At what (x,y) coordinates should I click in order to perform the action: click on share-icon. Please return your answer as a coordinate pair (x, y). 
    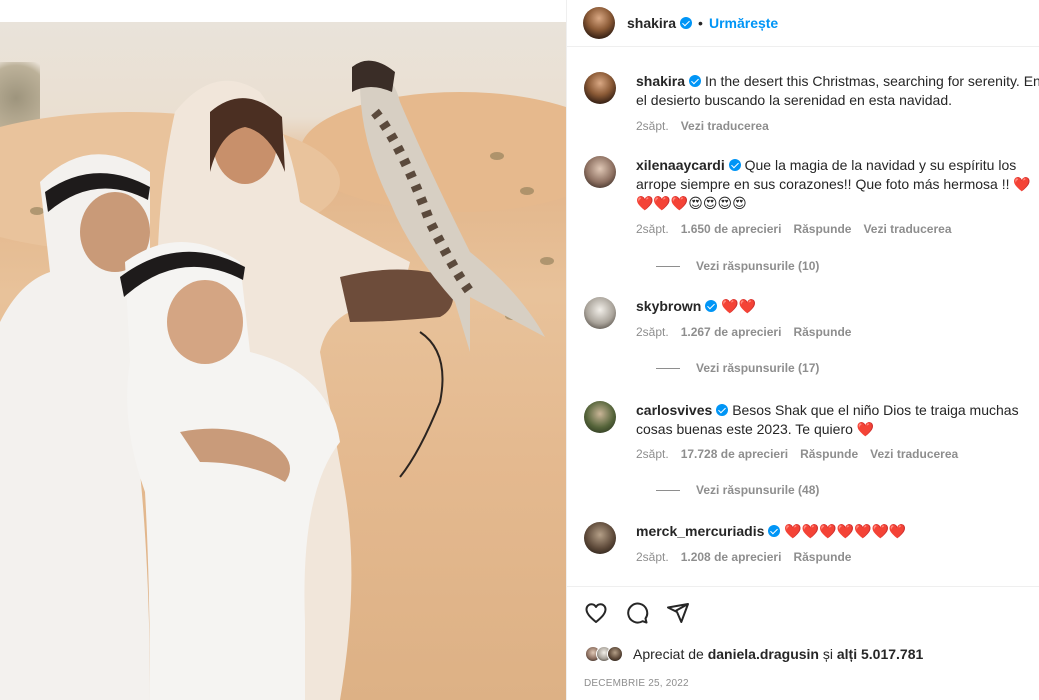
    Looking at the image, I should click on (678, 613).